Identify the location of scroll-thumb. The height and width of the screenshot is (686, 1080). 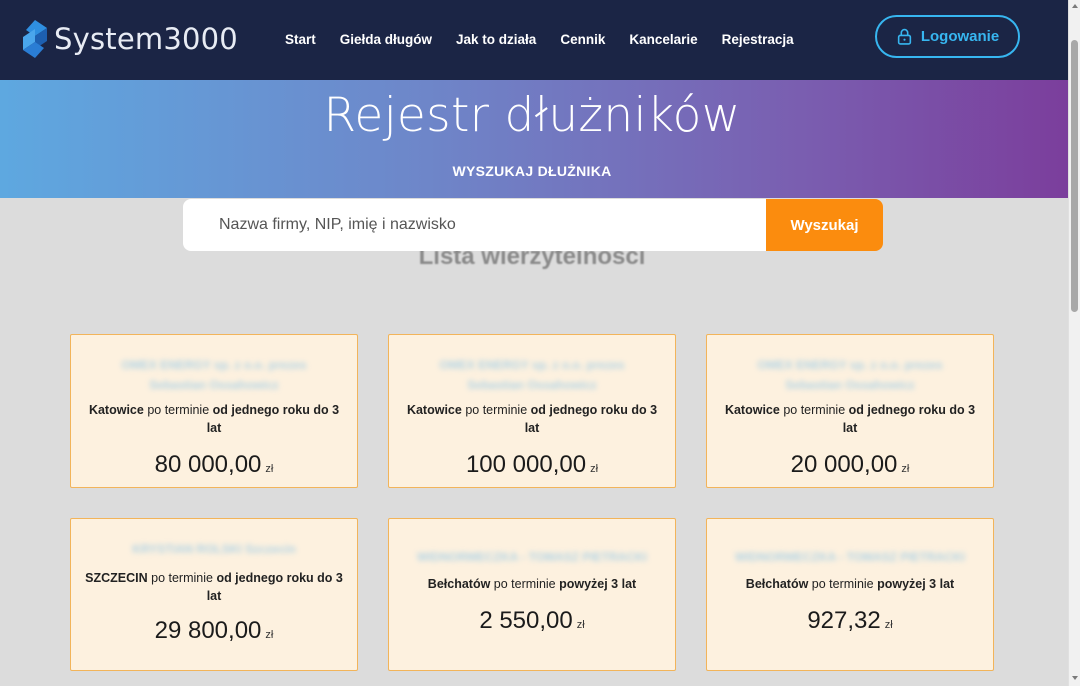
(1074, 176).